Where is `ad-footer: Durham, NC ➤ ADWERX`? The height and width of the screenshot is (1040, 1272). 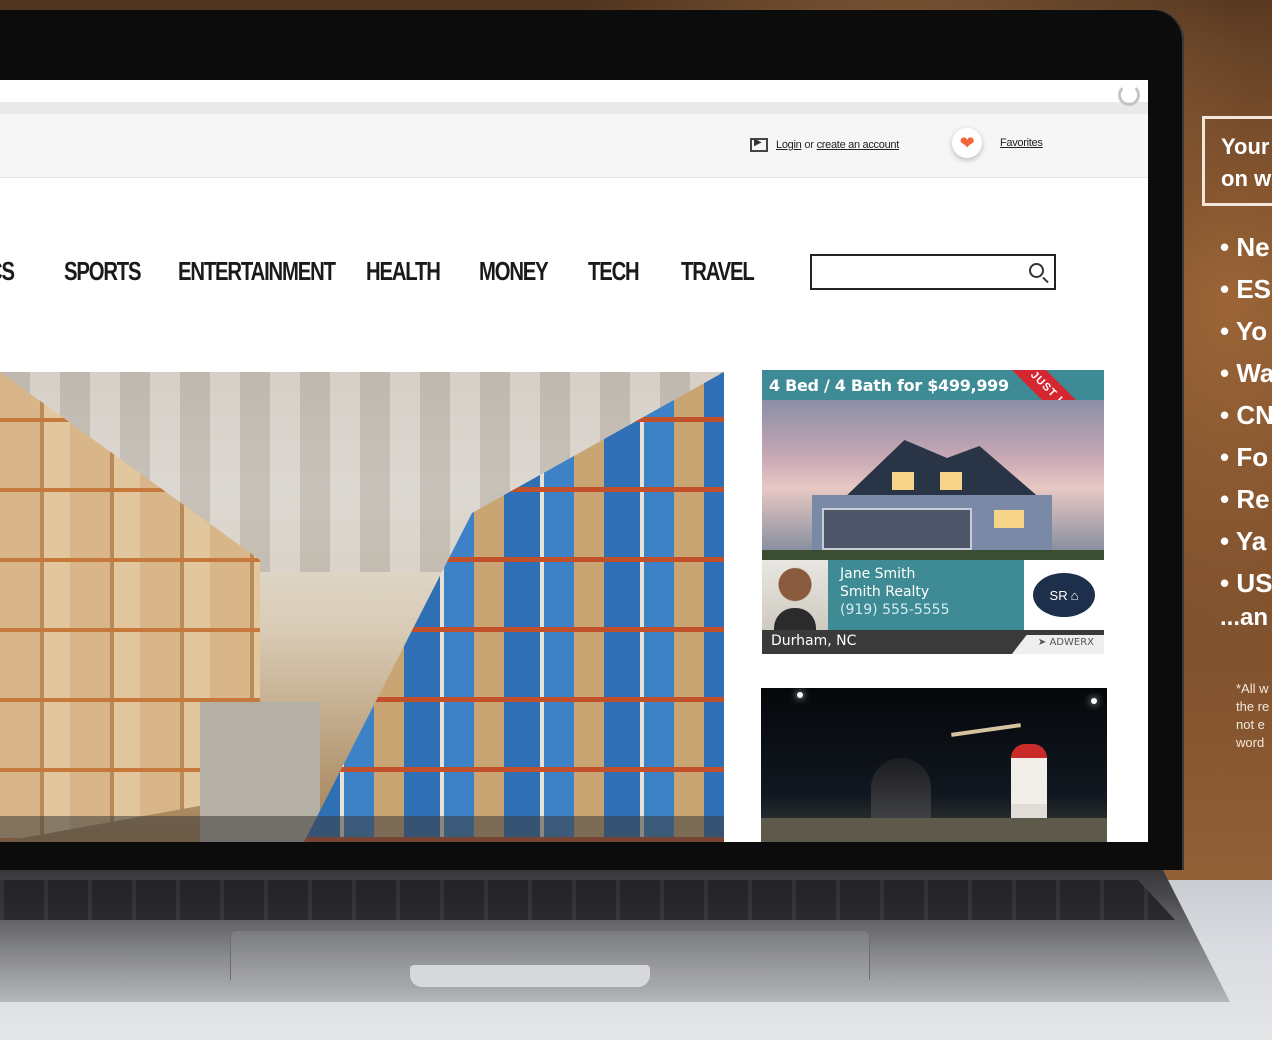
ad-footer: Durham, NC ➤ ADWERX is located at coordinates (933, 642).